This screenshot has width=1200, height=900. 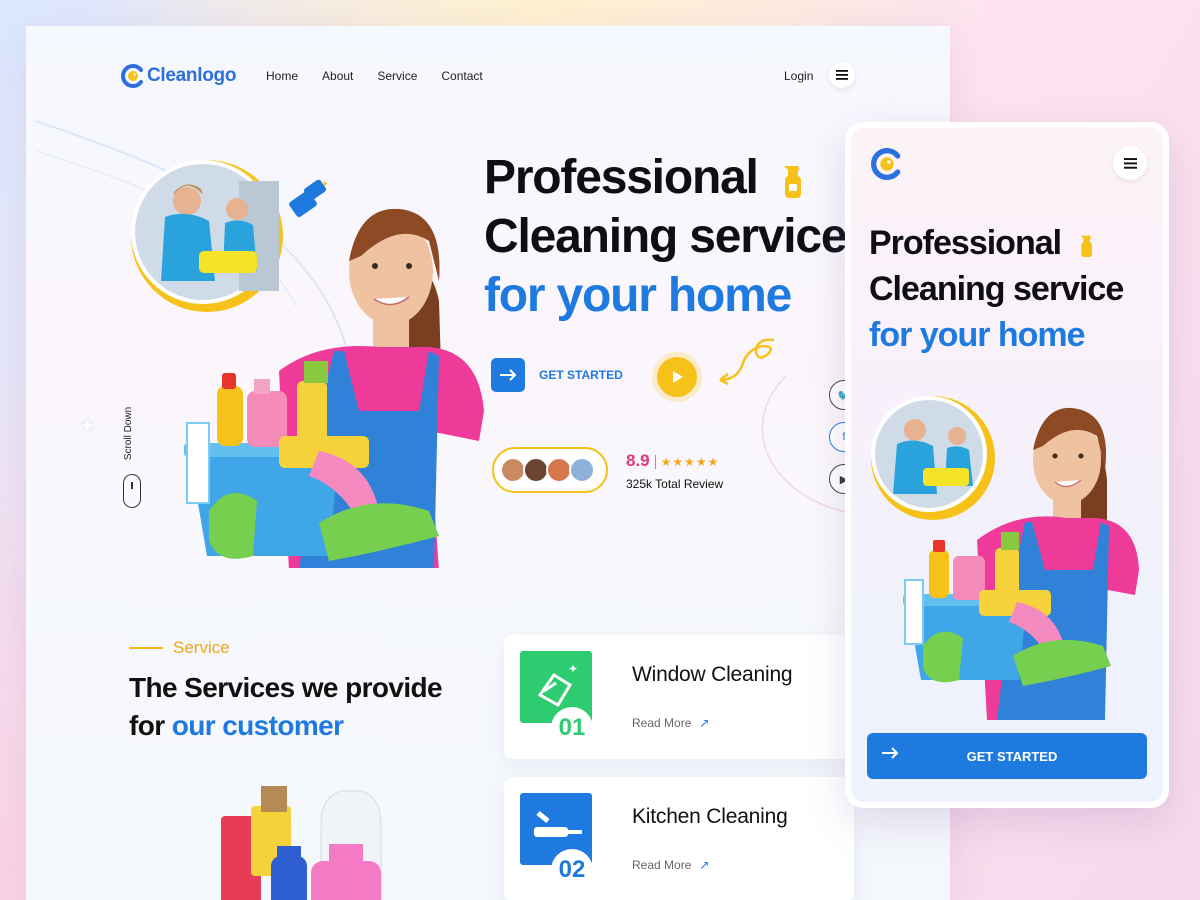 I want to click on brand-name: Cleanlogo, so click(x=192, y=75).